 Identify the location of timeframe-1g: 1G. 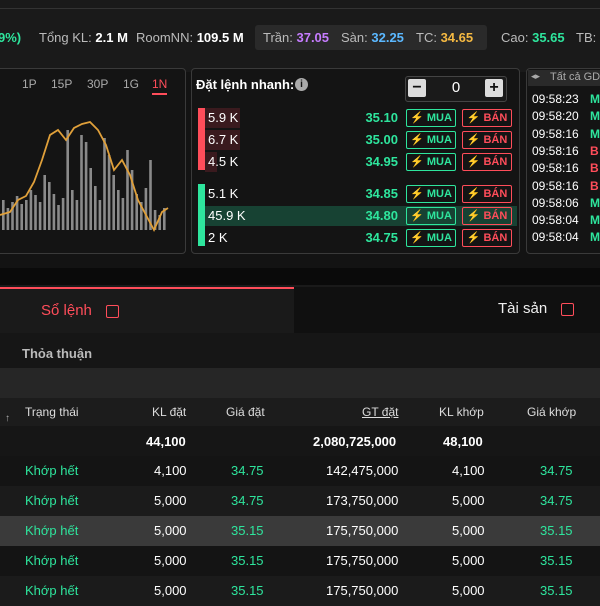
(131, 84).